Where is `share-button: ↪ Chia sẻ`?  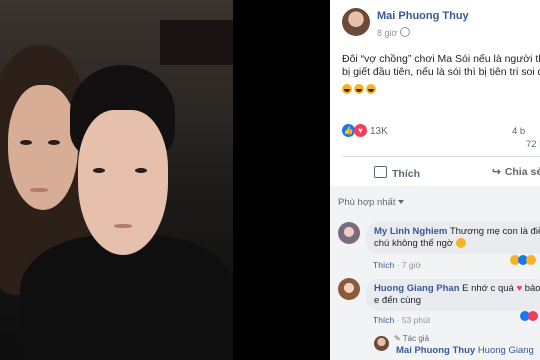
share-button: ↪ Chia sẻ is located at coordinates (516, 174).